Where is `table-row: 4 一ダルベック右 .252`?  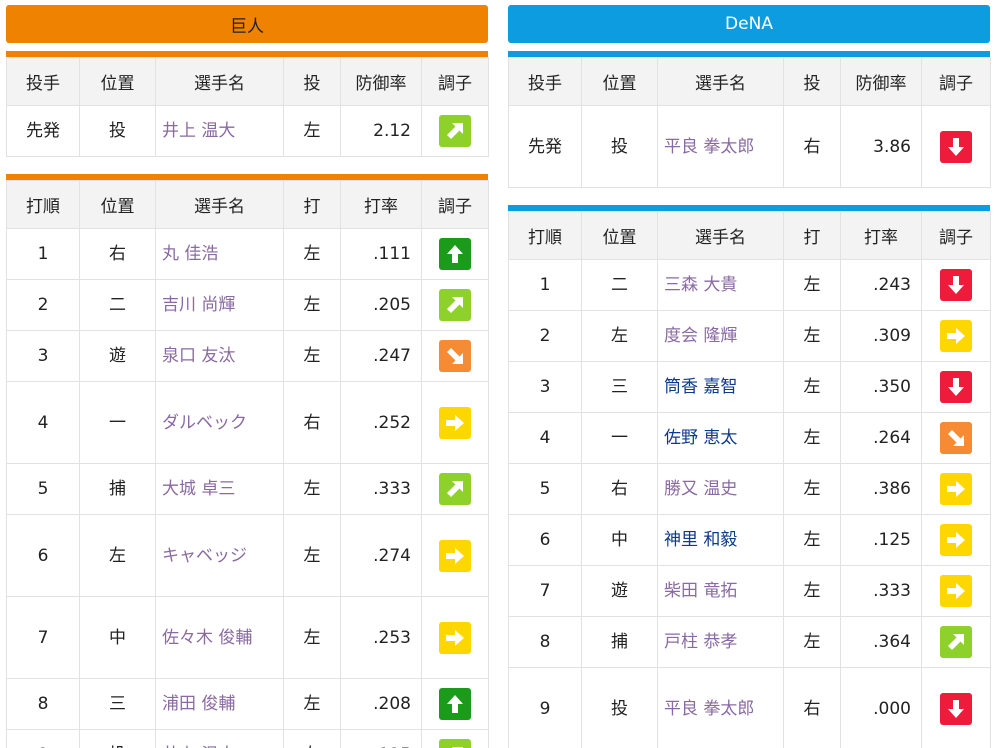 table-row: 4 一ダルベック右 .252 is located at coordinates (247, 422).